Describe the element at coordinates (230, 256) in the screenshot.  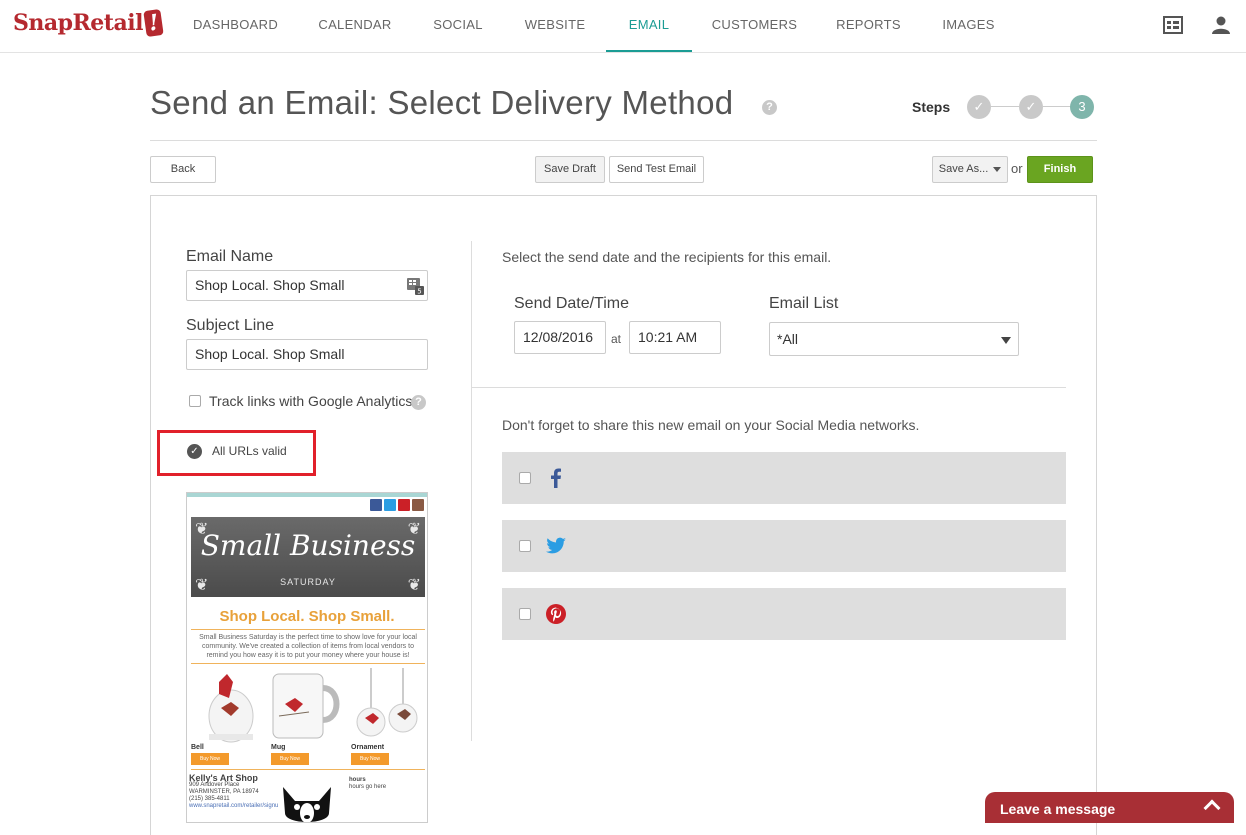
I see `email-name-label: Email Name` at that location.